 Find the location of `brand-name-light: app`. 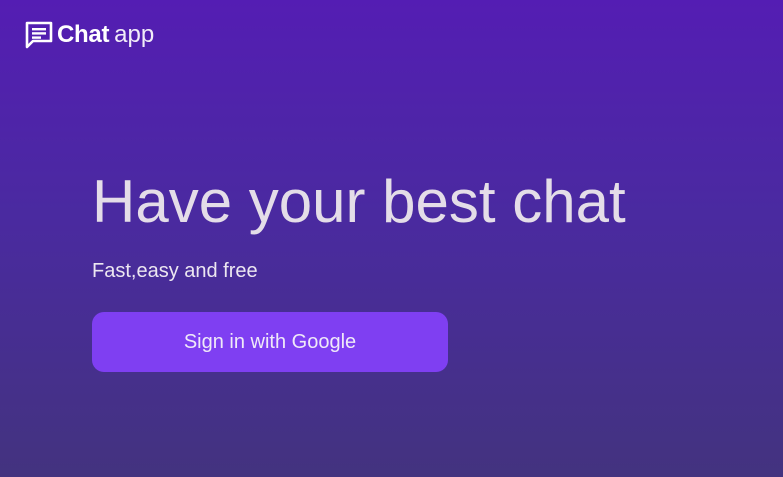

brand-name-light: app is located at coordinates (134, 34).